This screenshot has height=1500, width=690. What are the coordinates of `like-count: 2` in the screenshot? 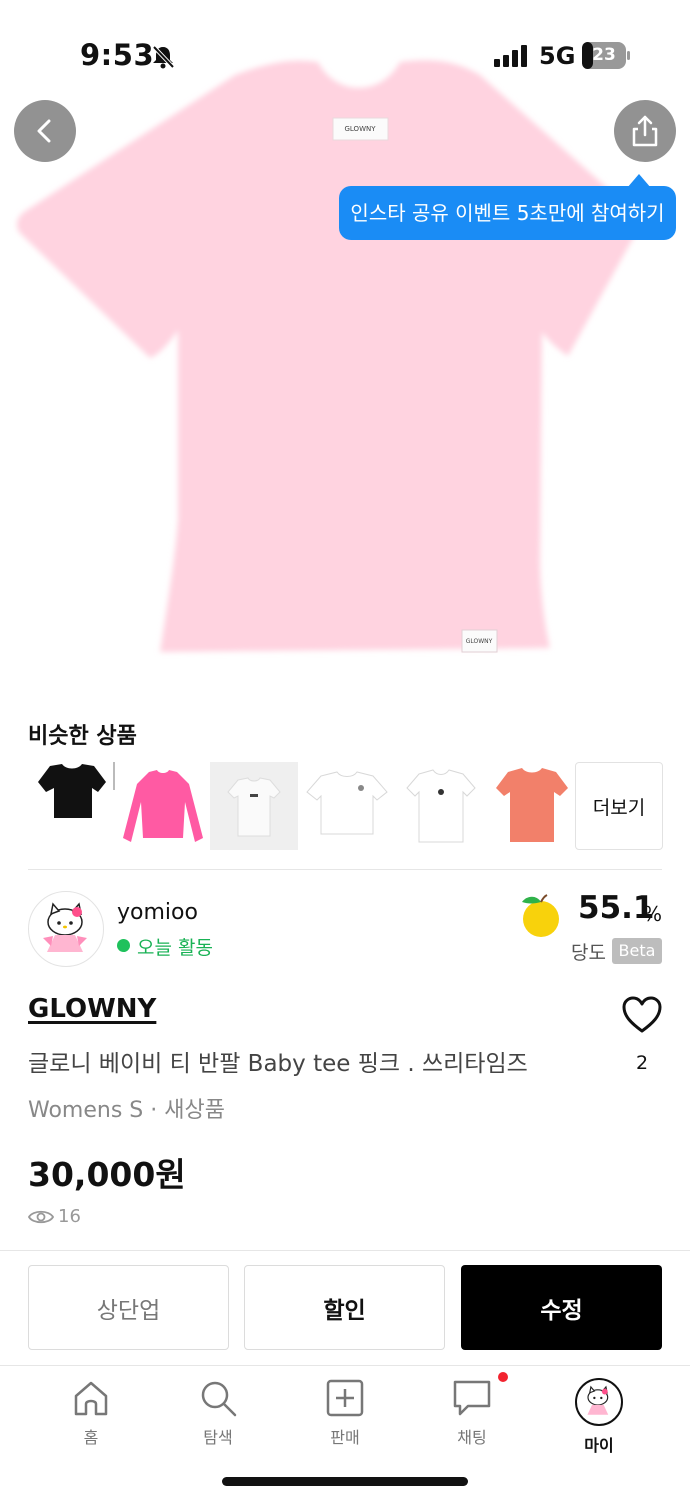 It's located at (642, 1063).